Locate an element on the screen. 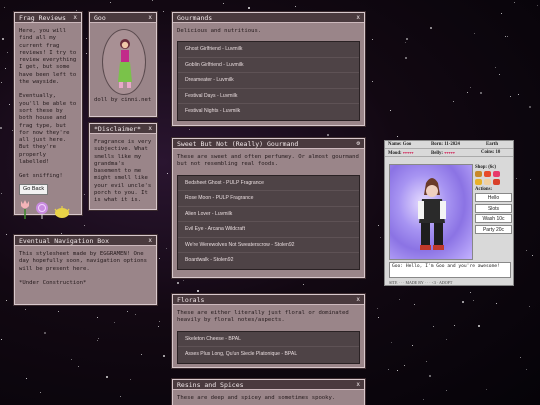 The height and width of the screenshot is (405, 540). panel-header: *Disclaimer* x is located at coordinates (123, 129).